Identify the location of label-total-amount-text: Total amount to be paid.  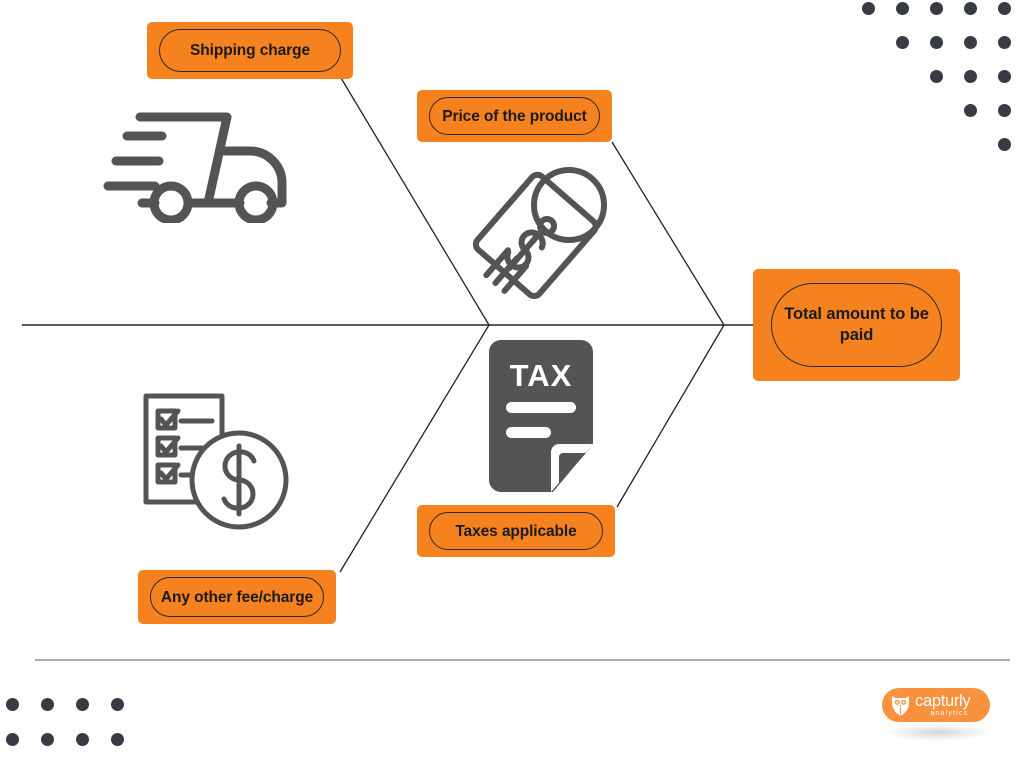
(856, 324).